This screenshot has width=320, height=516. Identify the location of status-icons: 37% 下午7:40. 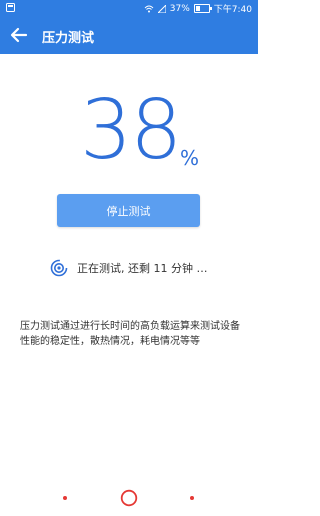
(198, 9).